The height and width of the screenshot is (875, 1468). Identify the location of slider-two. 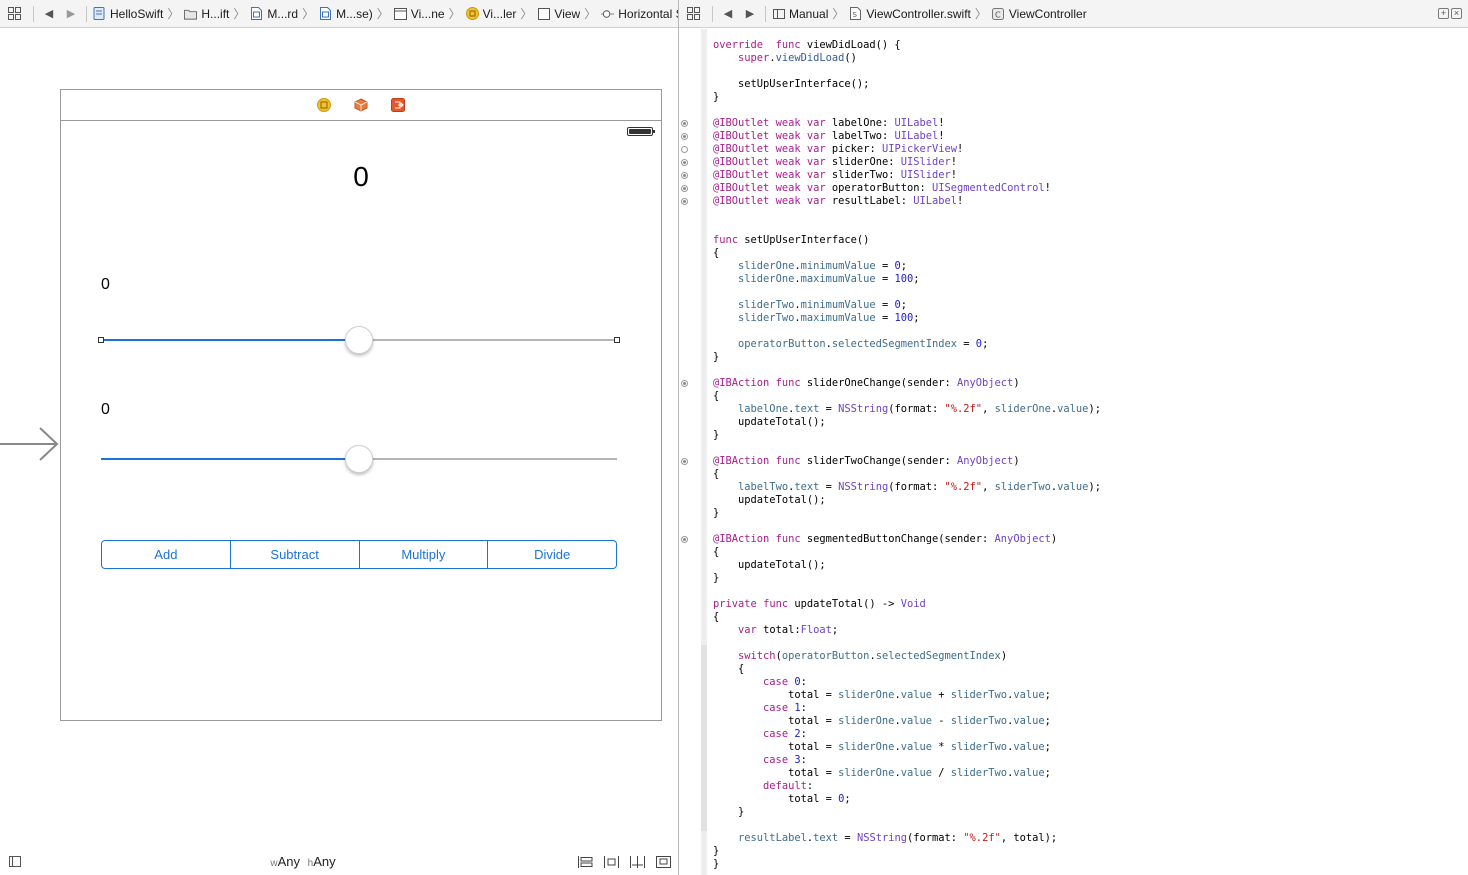
(359, 459).